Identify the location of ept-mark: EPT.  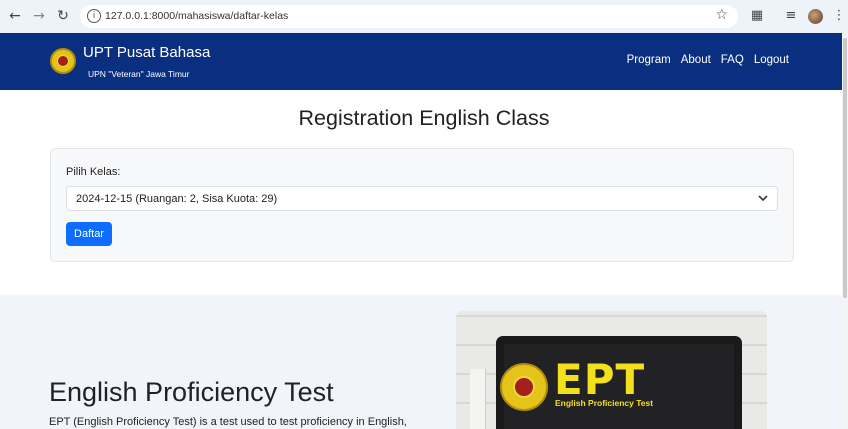
(600, 379).